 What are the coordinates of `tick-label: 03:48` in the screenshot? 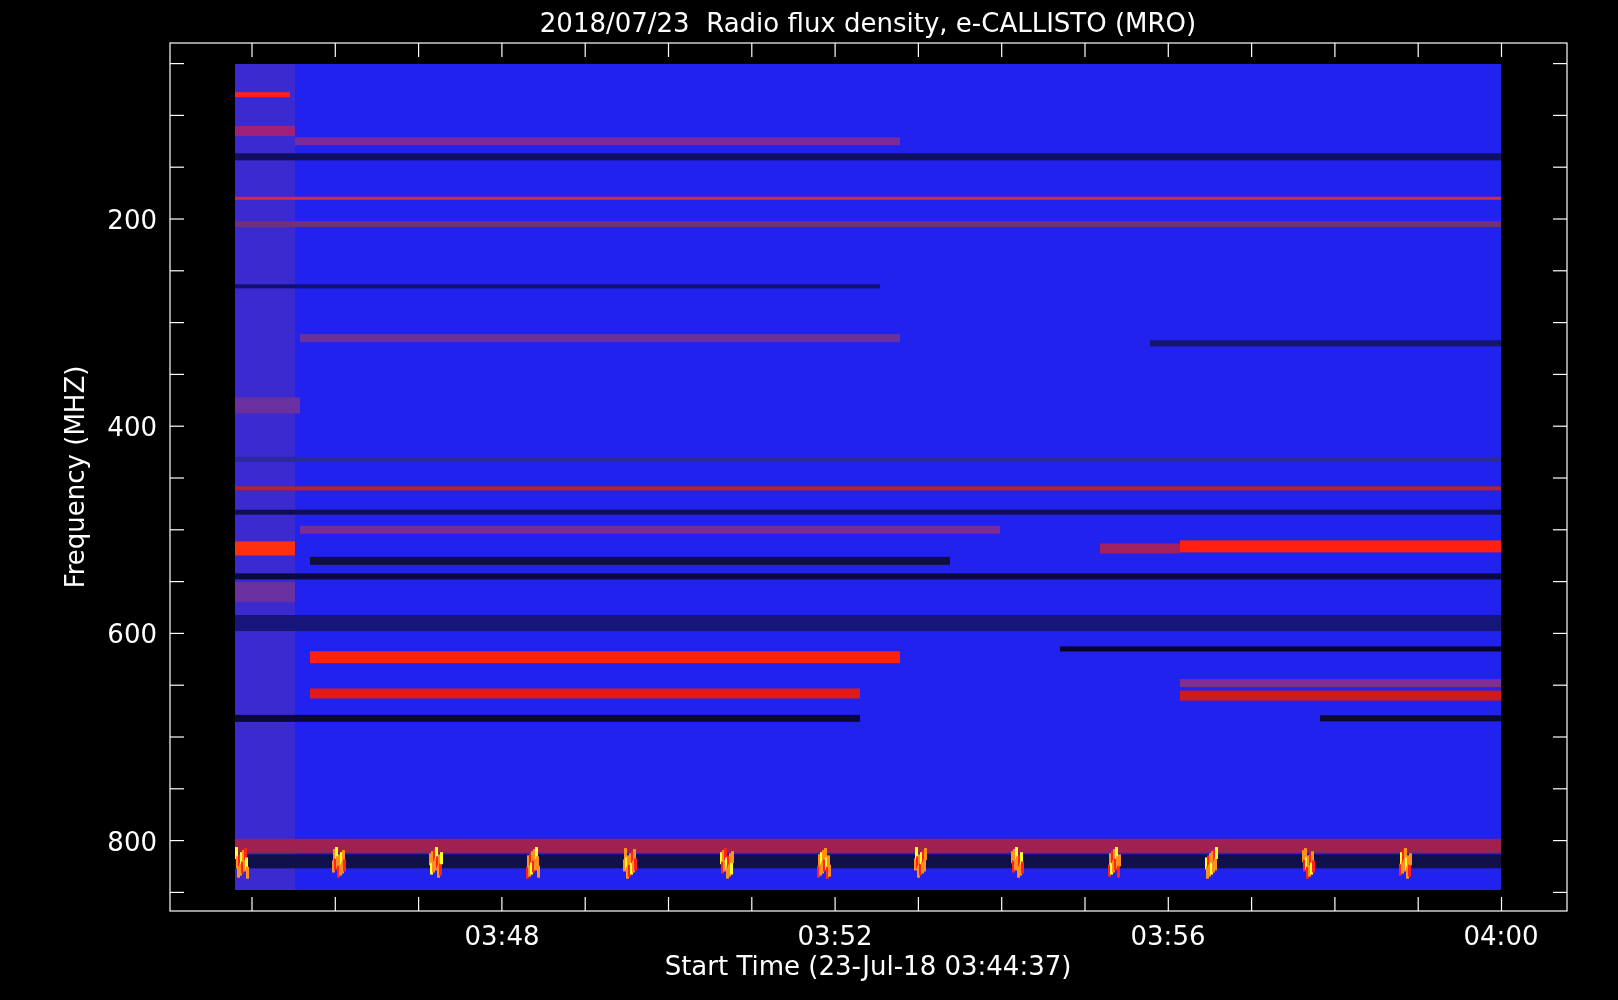 It's located at (502, 936).